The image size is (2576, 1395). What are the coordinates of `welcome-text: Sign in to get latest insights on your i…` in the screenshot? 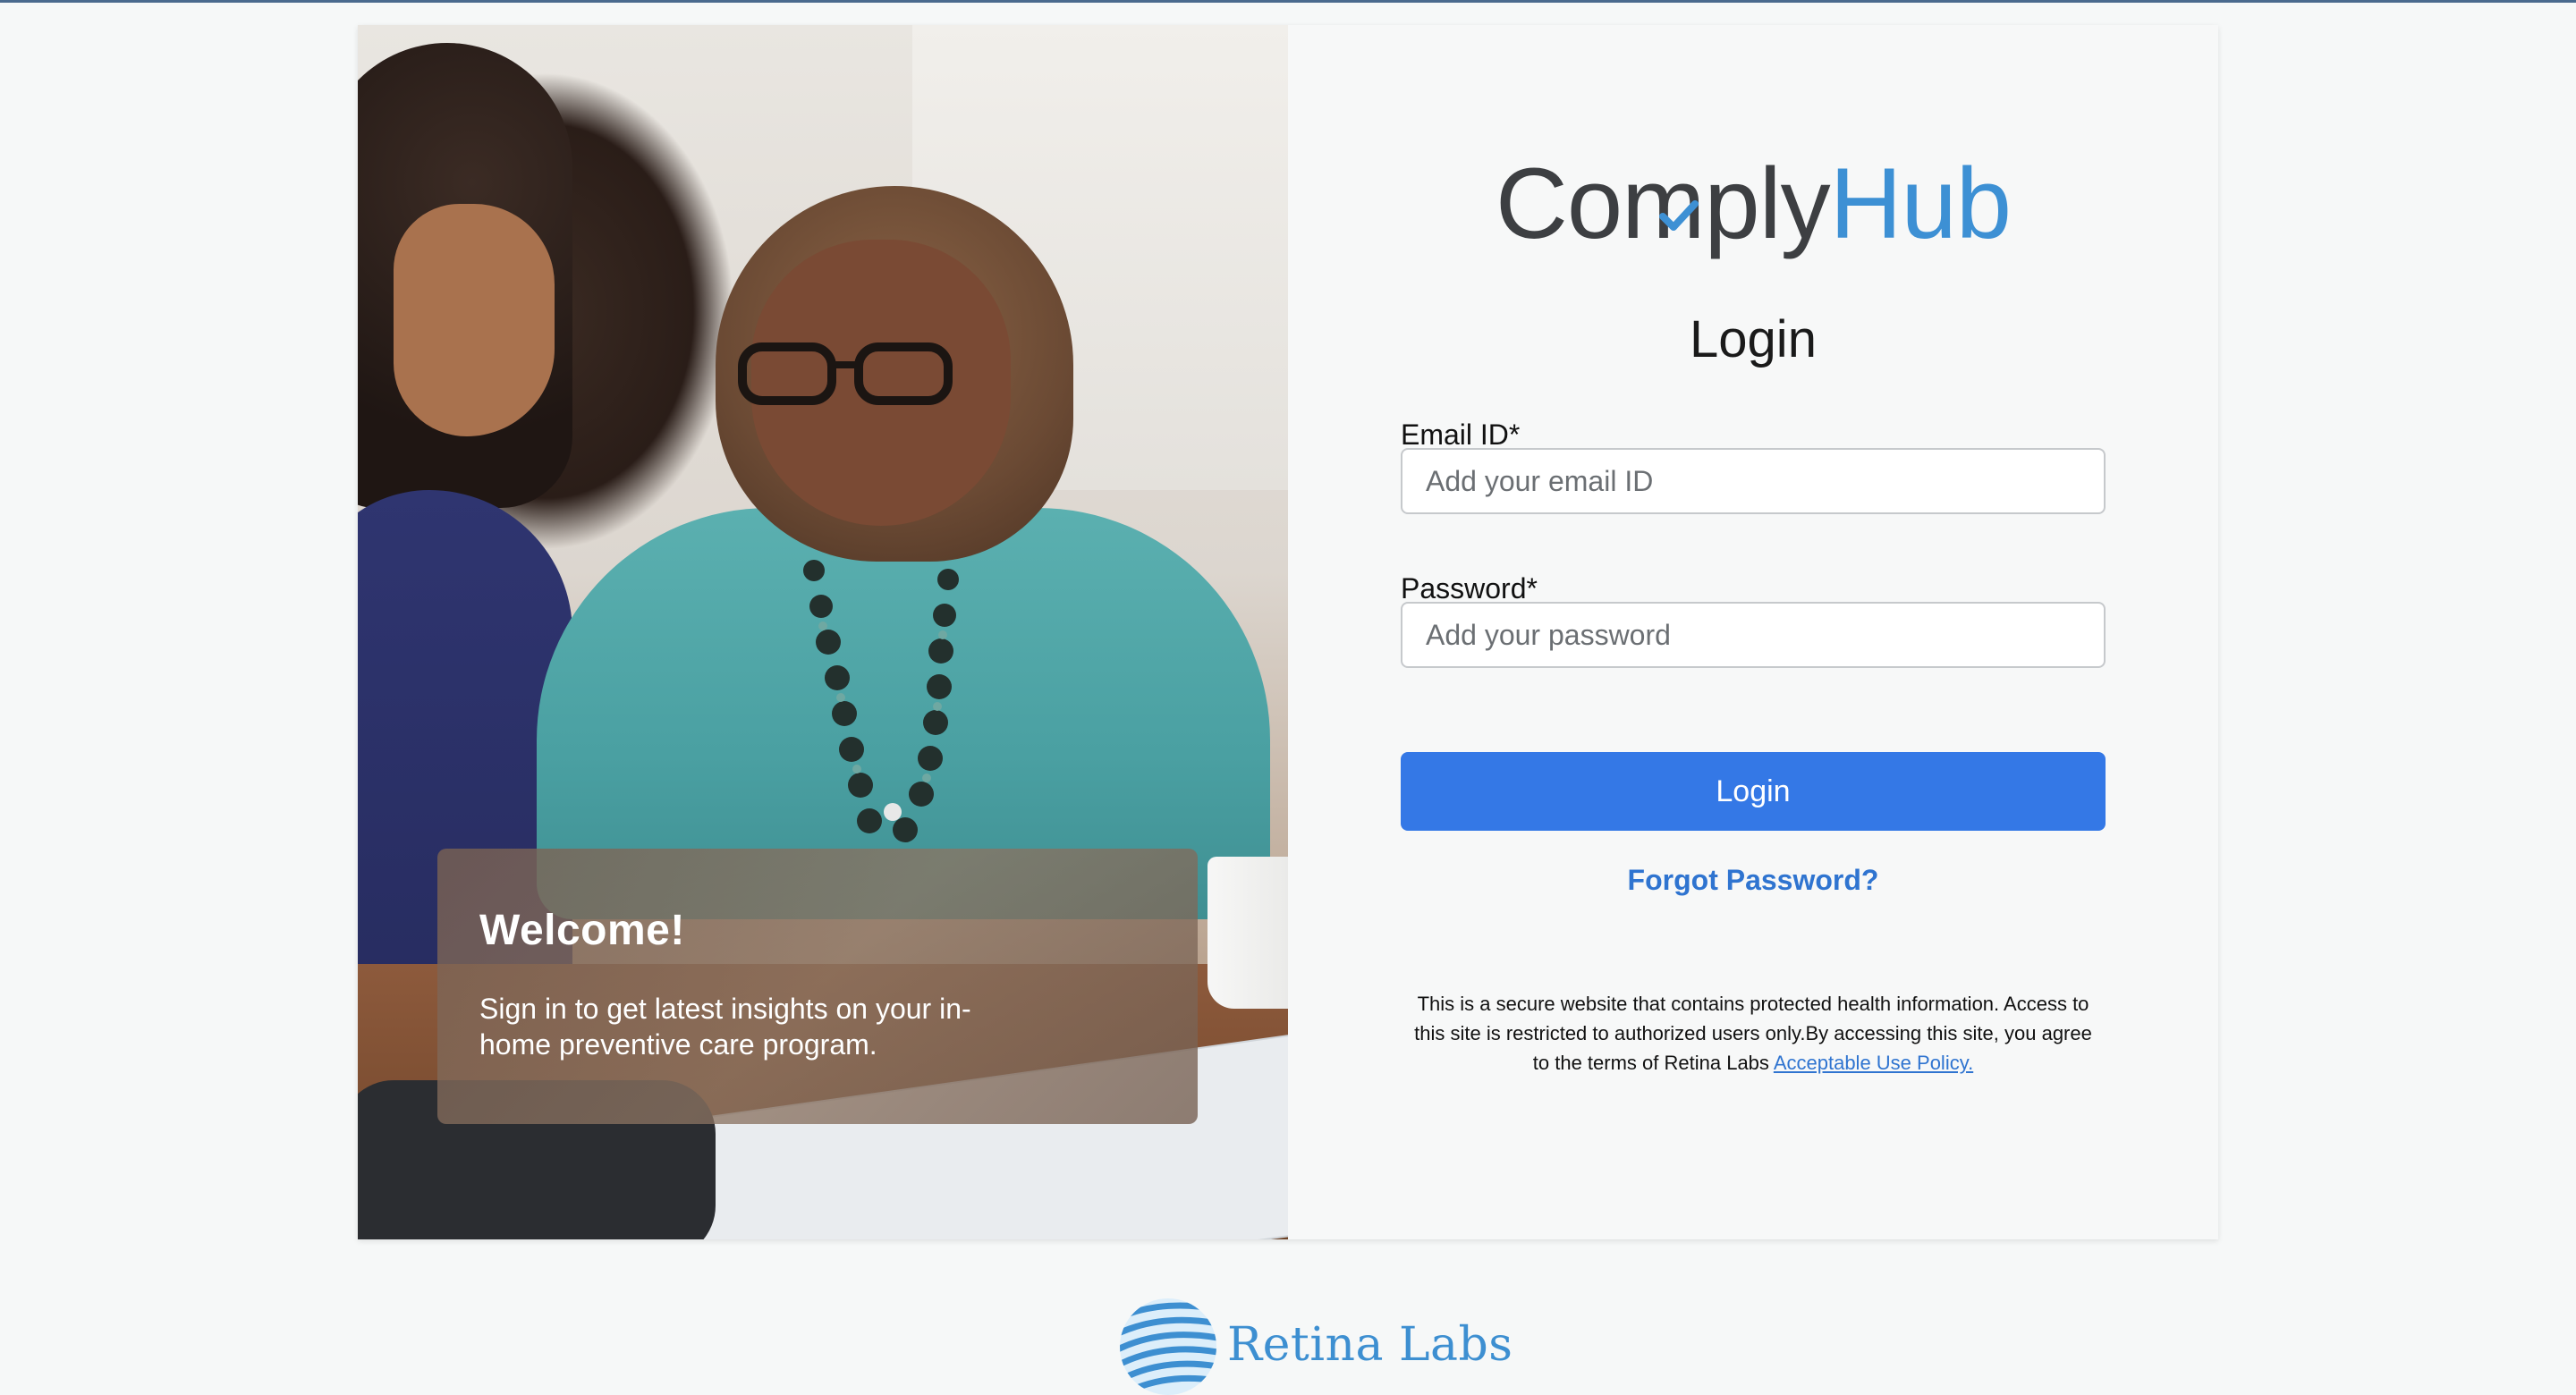 It's located at (725, 1027).